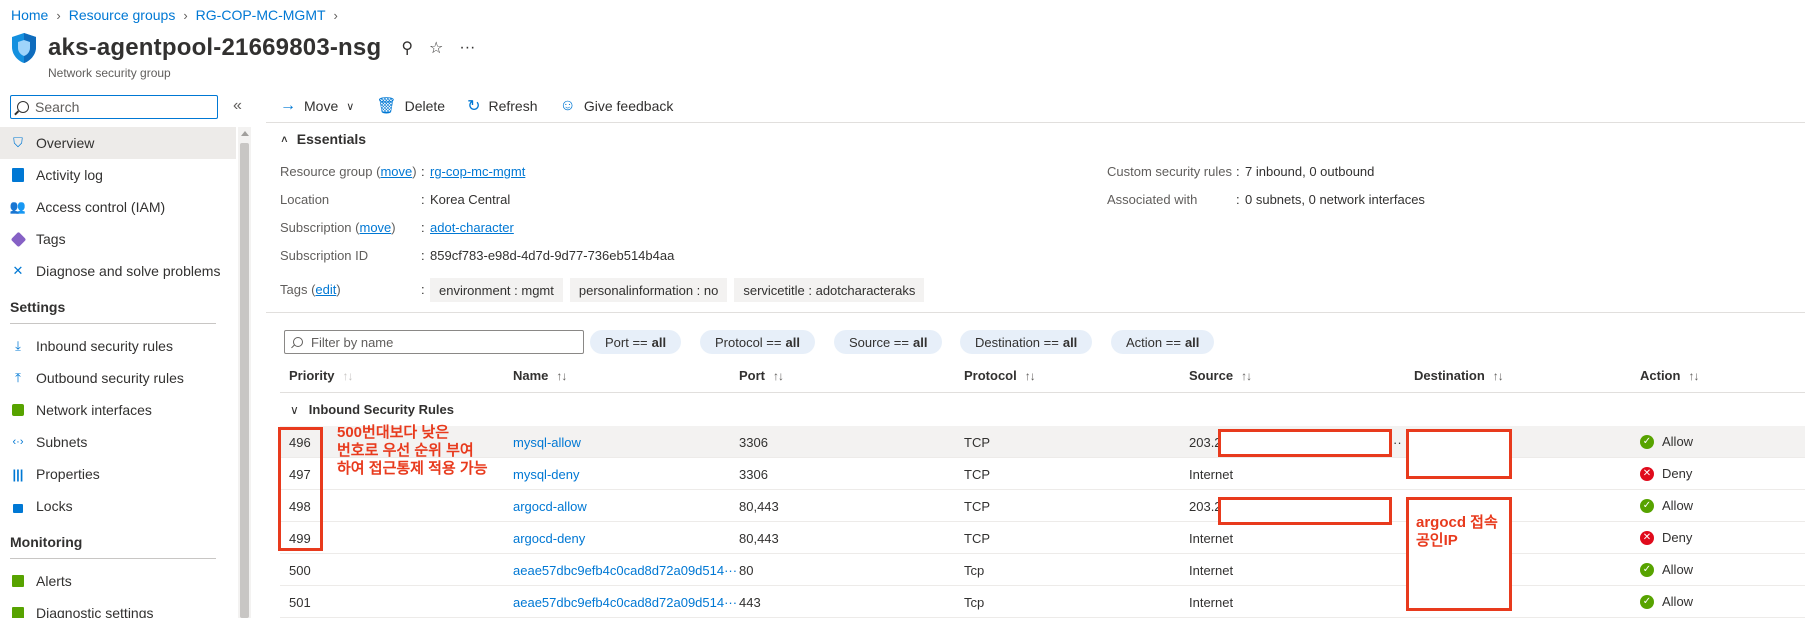 The width and height of the screenshot is (1805, 618). Describe the element at coordinates (434, 342) in the screenshot. I see `filter-by-name-input: Filter by name` at that location.